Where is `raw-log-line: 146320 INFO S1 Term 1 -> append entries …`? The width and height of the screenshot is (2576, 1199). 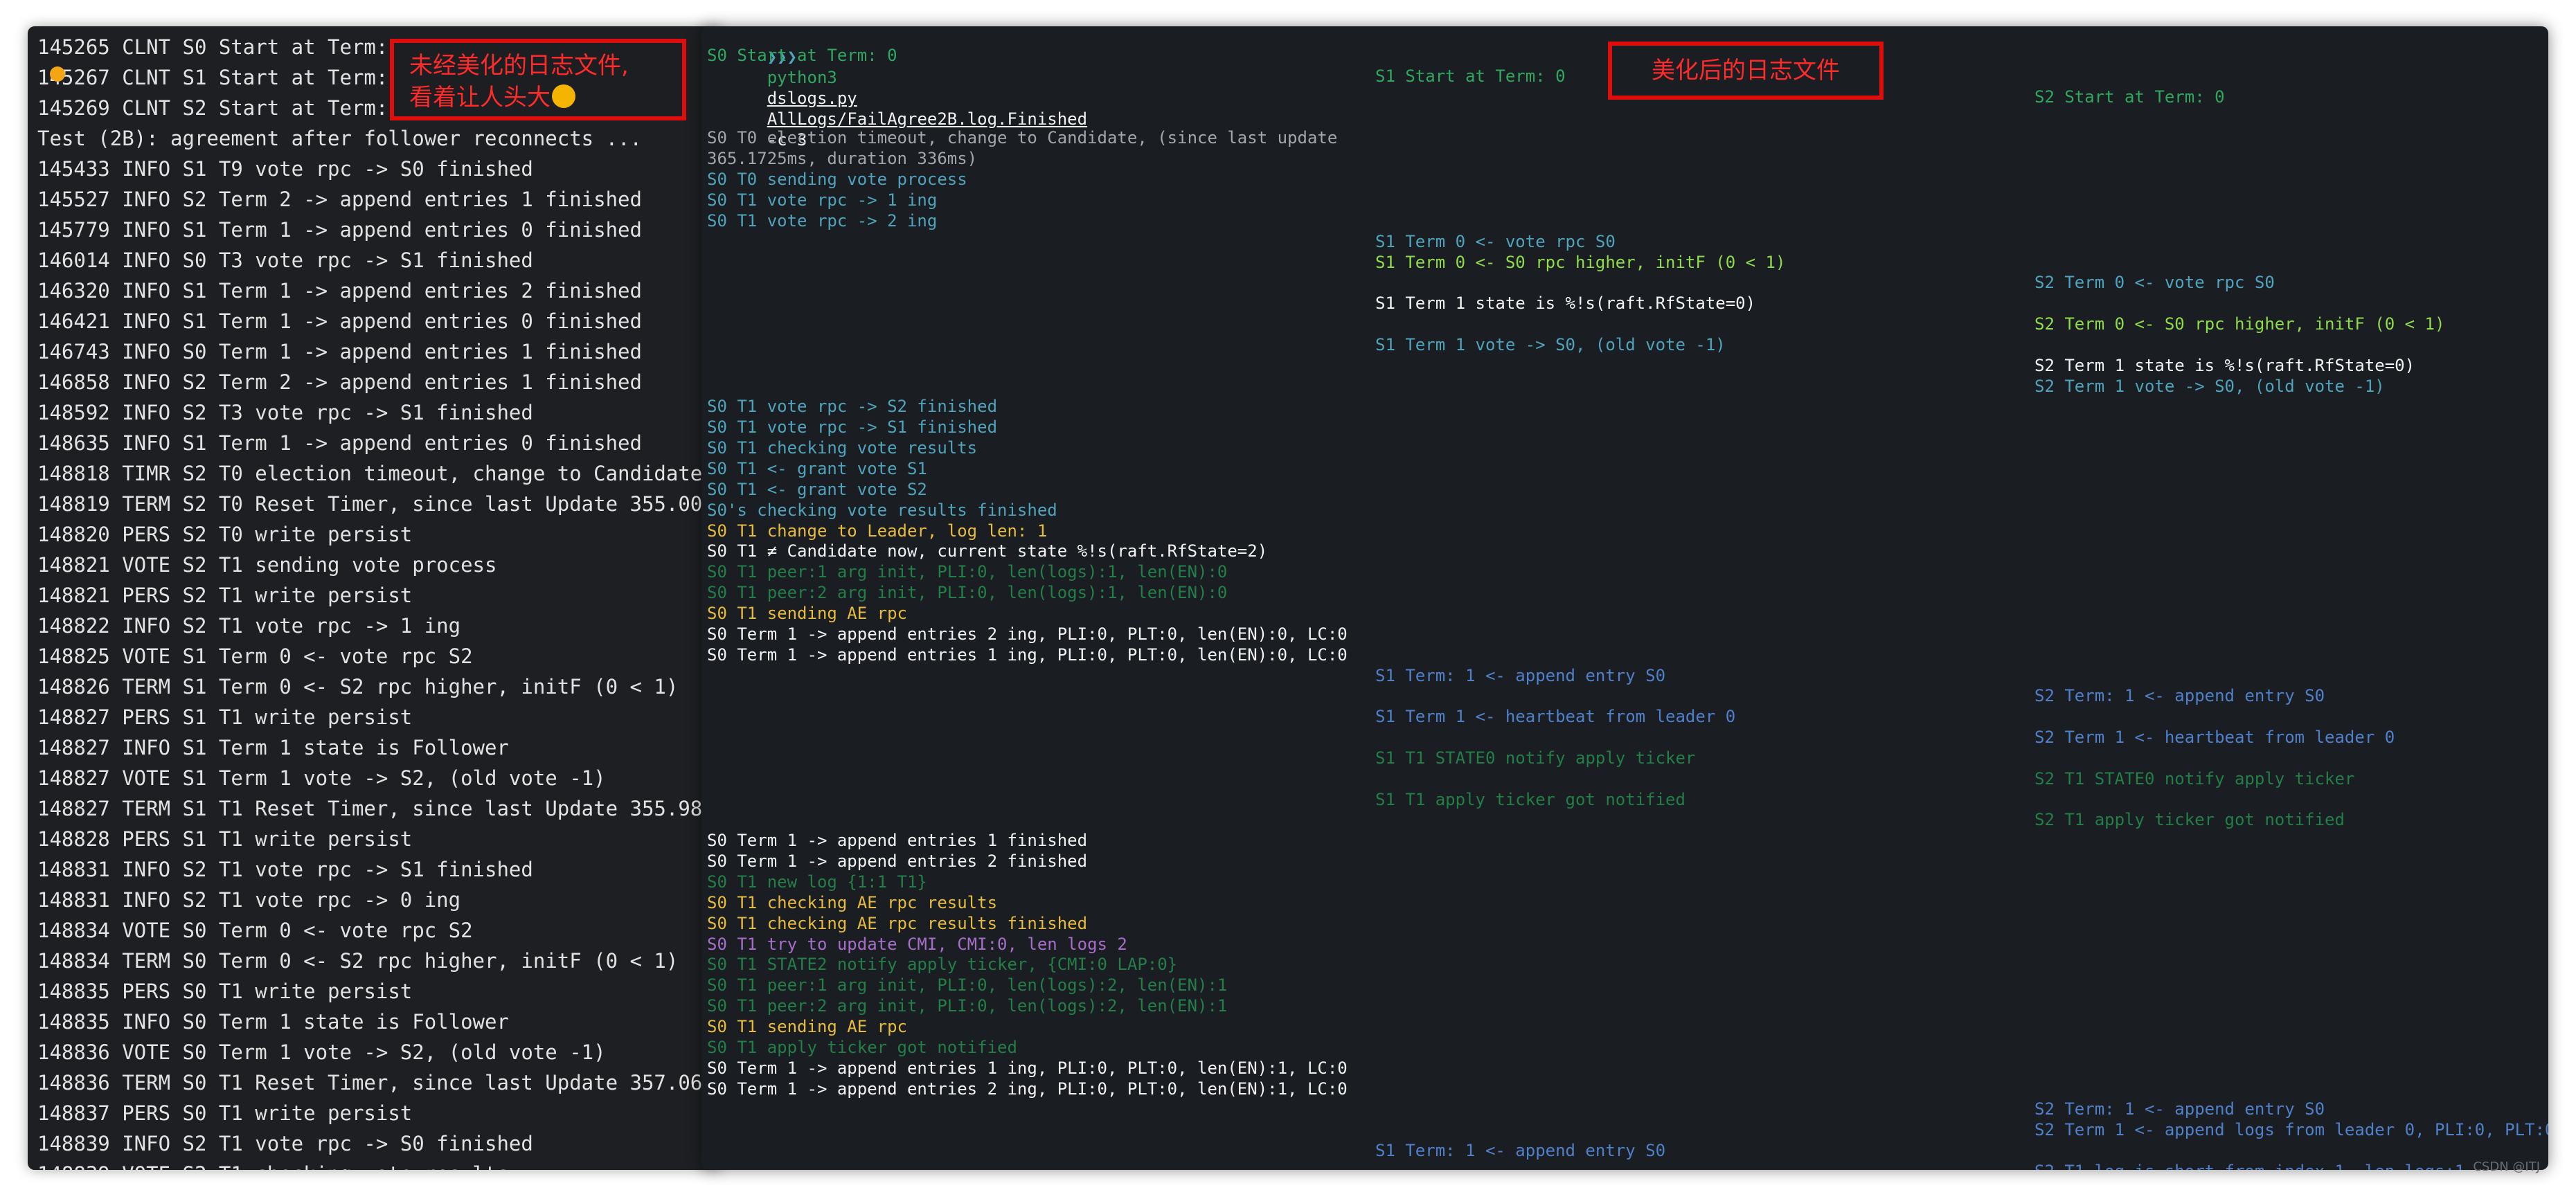 raw-log-line: 146320 INFO S1 Term 1 -> append entries … is located at coordinates (340, 291).